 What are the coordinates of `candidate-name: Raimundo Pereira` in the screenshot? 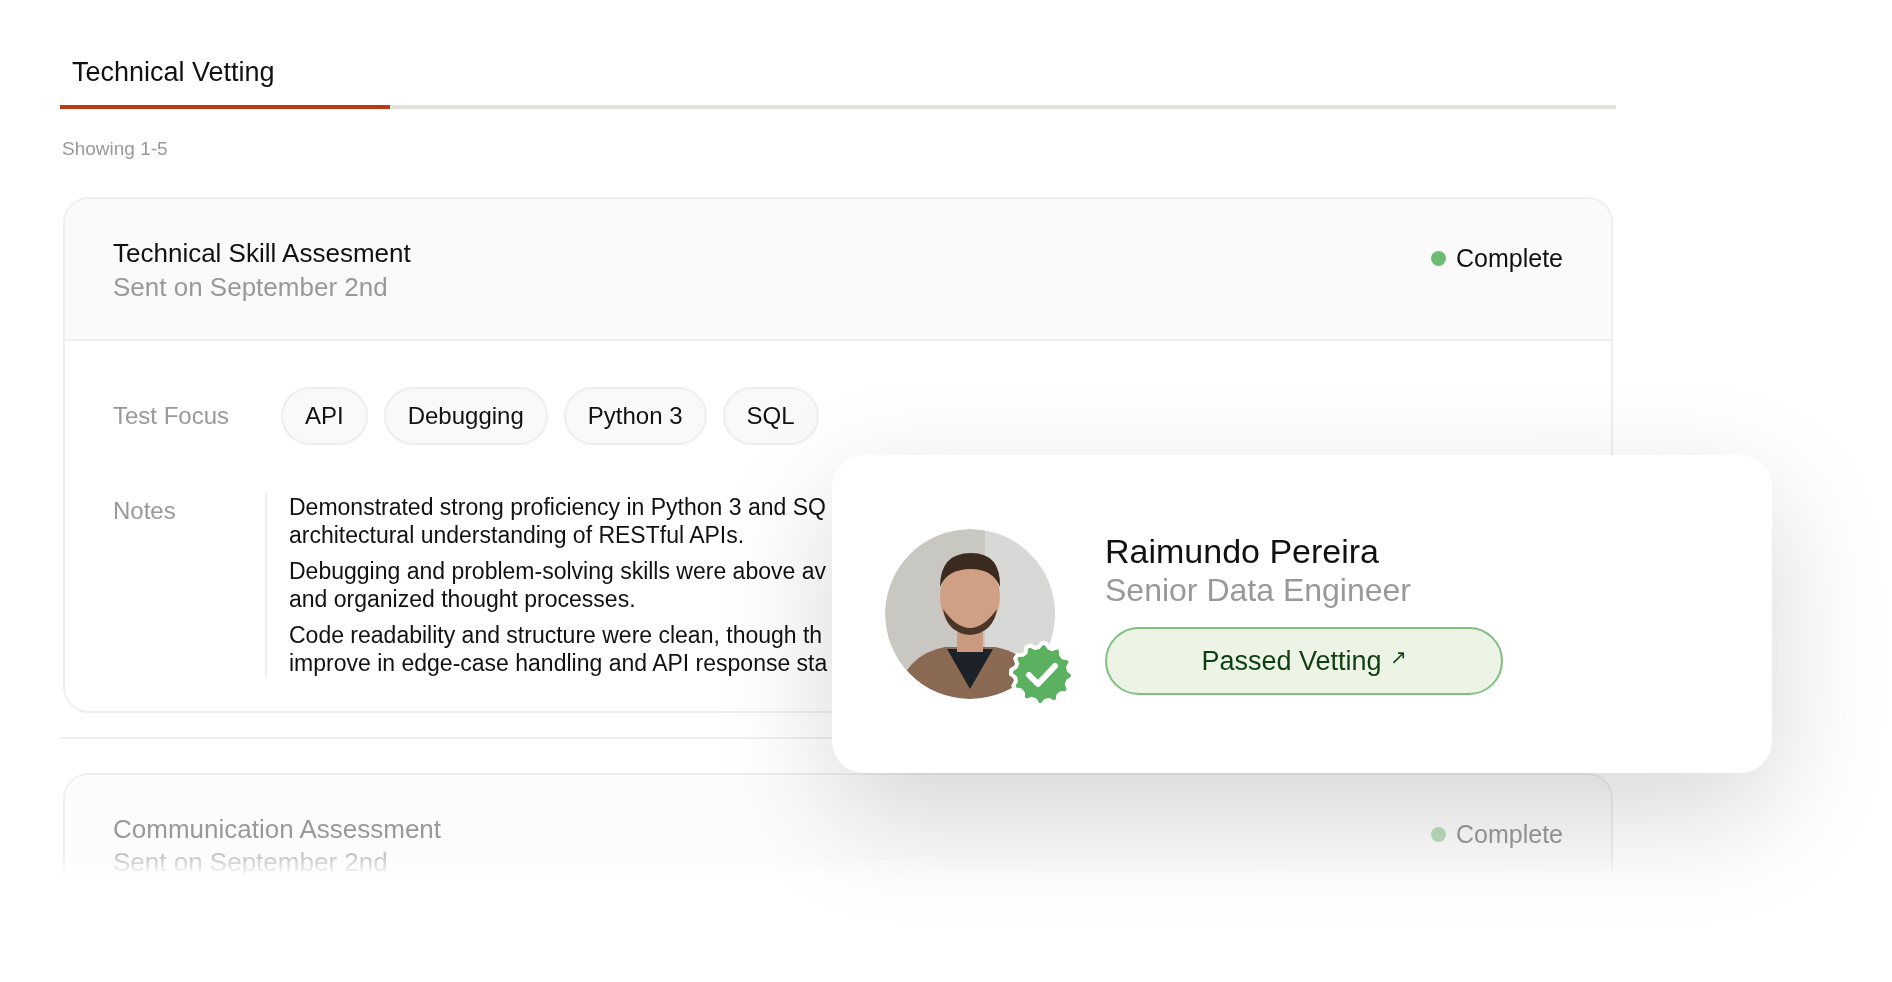 It's located at (1243, 552).